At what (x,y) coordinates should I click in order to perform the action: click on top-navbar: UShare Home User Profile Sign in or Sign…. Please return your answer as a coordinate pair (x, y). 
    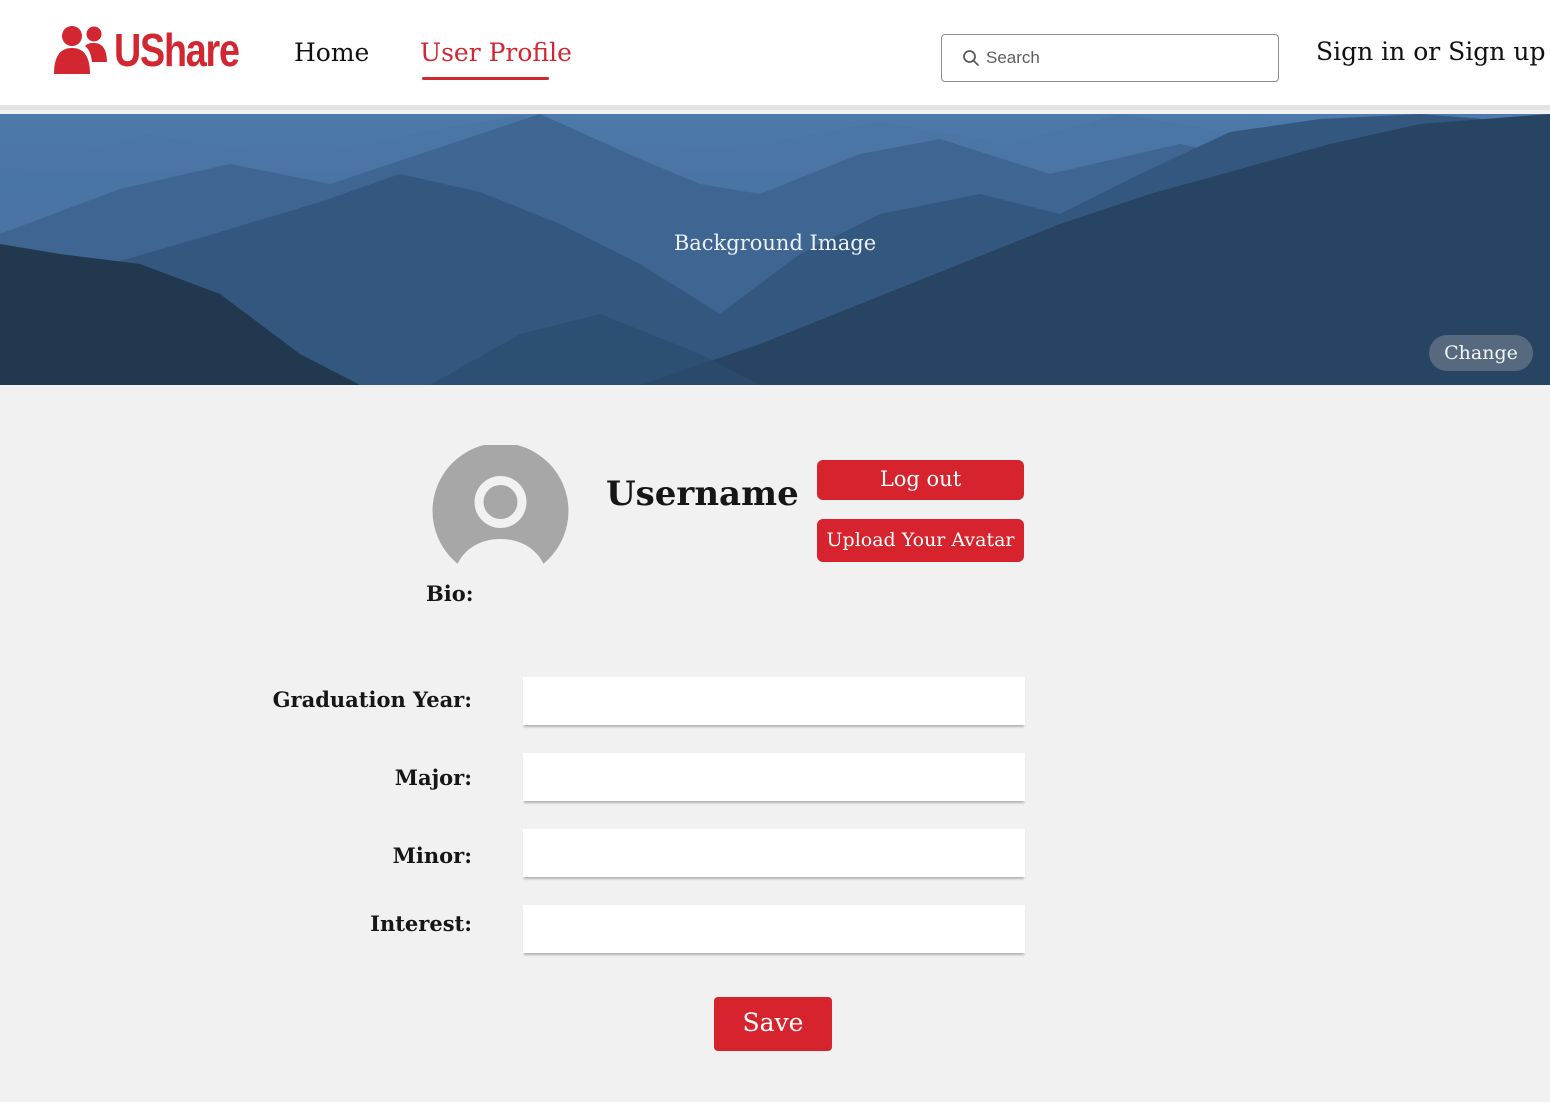
    Looking at the image, I should click on (775, 55).